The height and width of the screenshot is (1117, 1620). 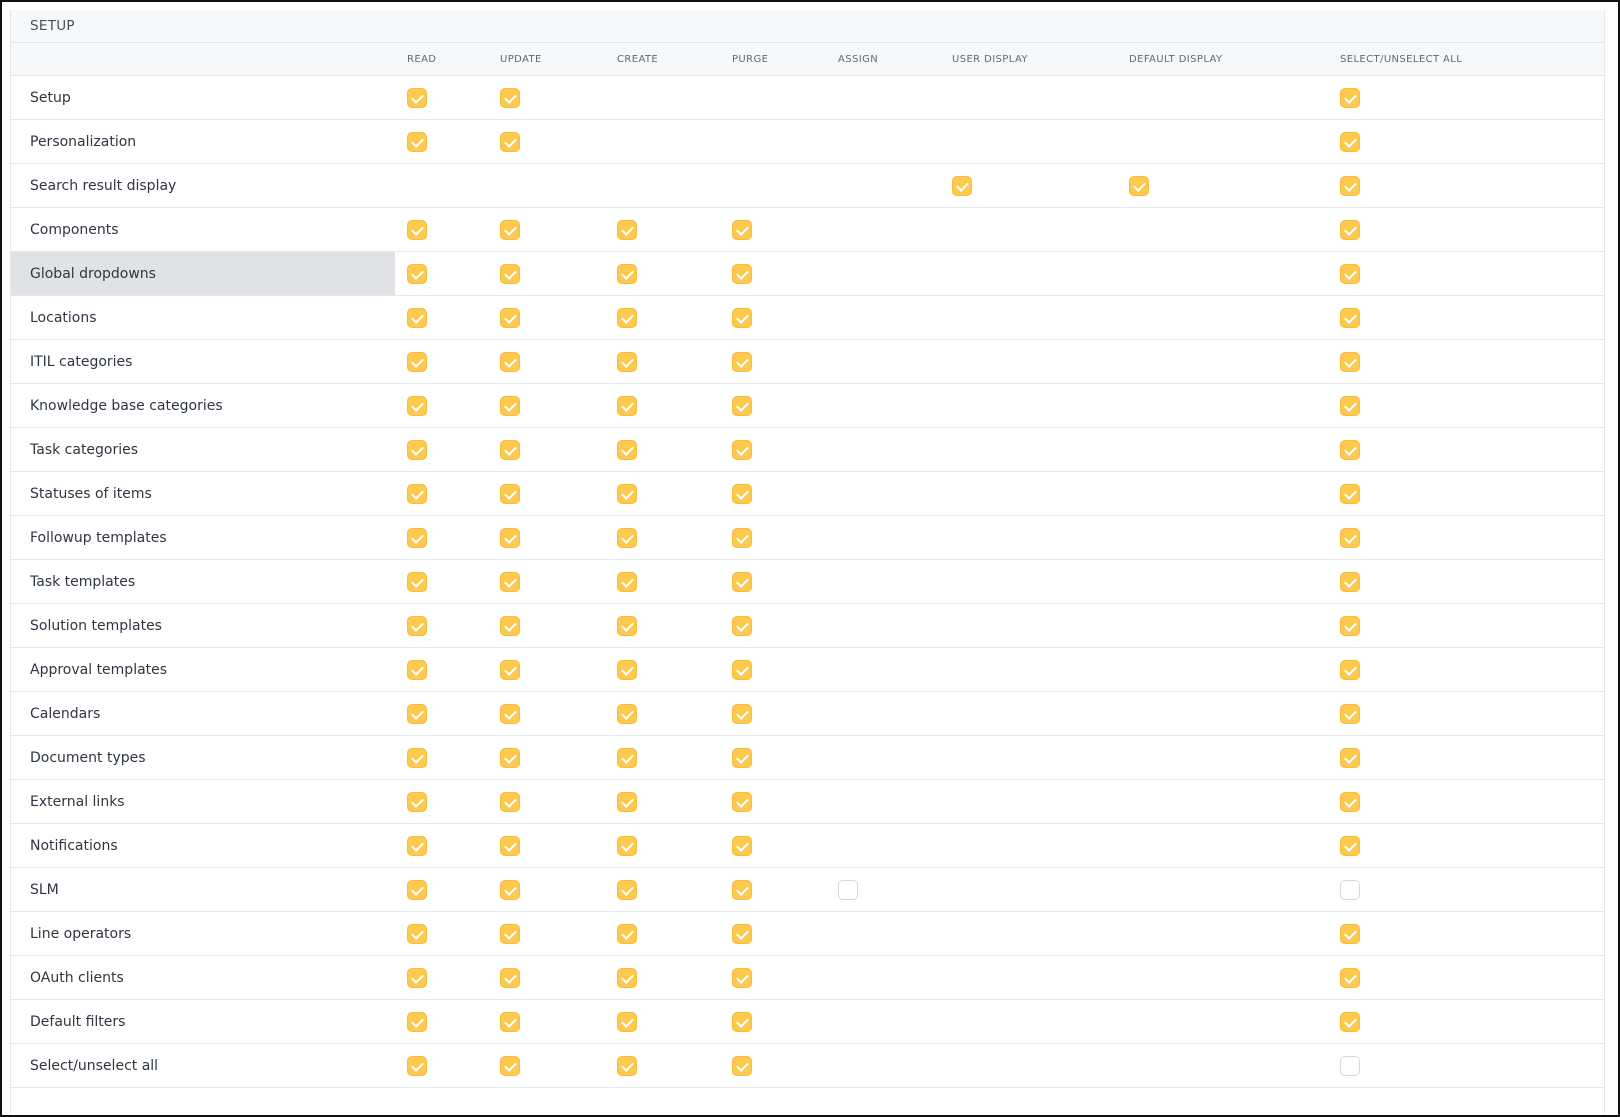 What do you see at coordinates (962, 185) in the screenshot?
I see `checkbox-user_display` at bounding box center [962, 185].